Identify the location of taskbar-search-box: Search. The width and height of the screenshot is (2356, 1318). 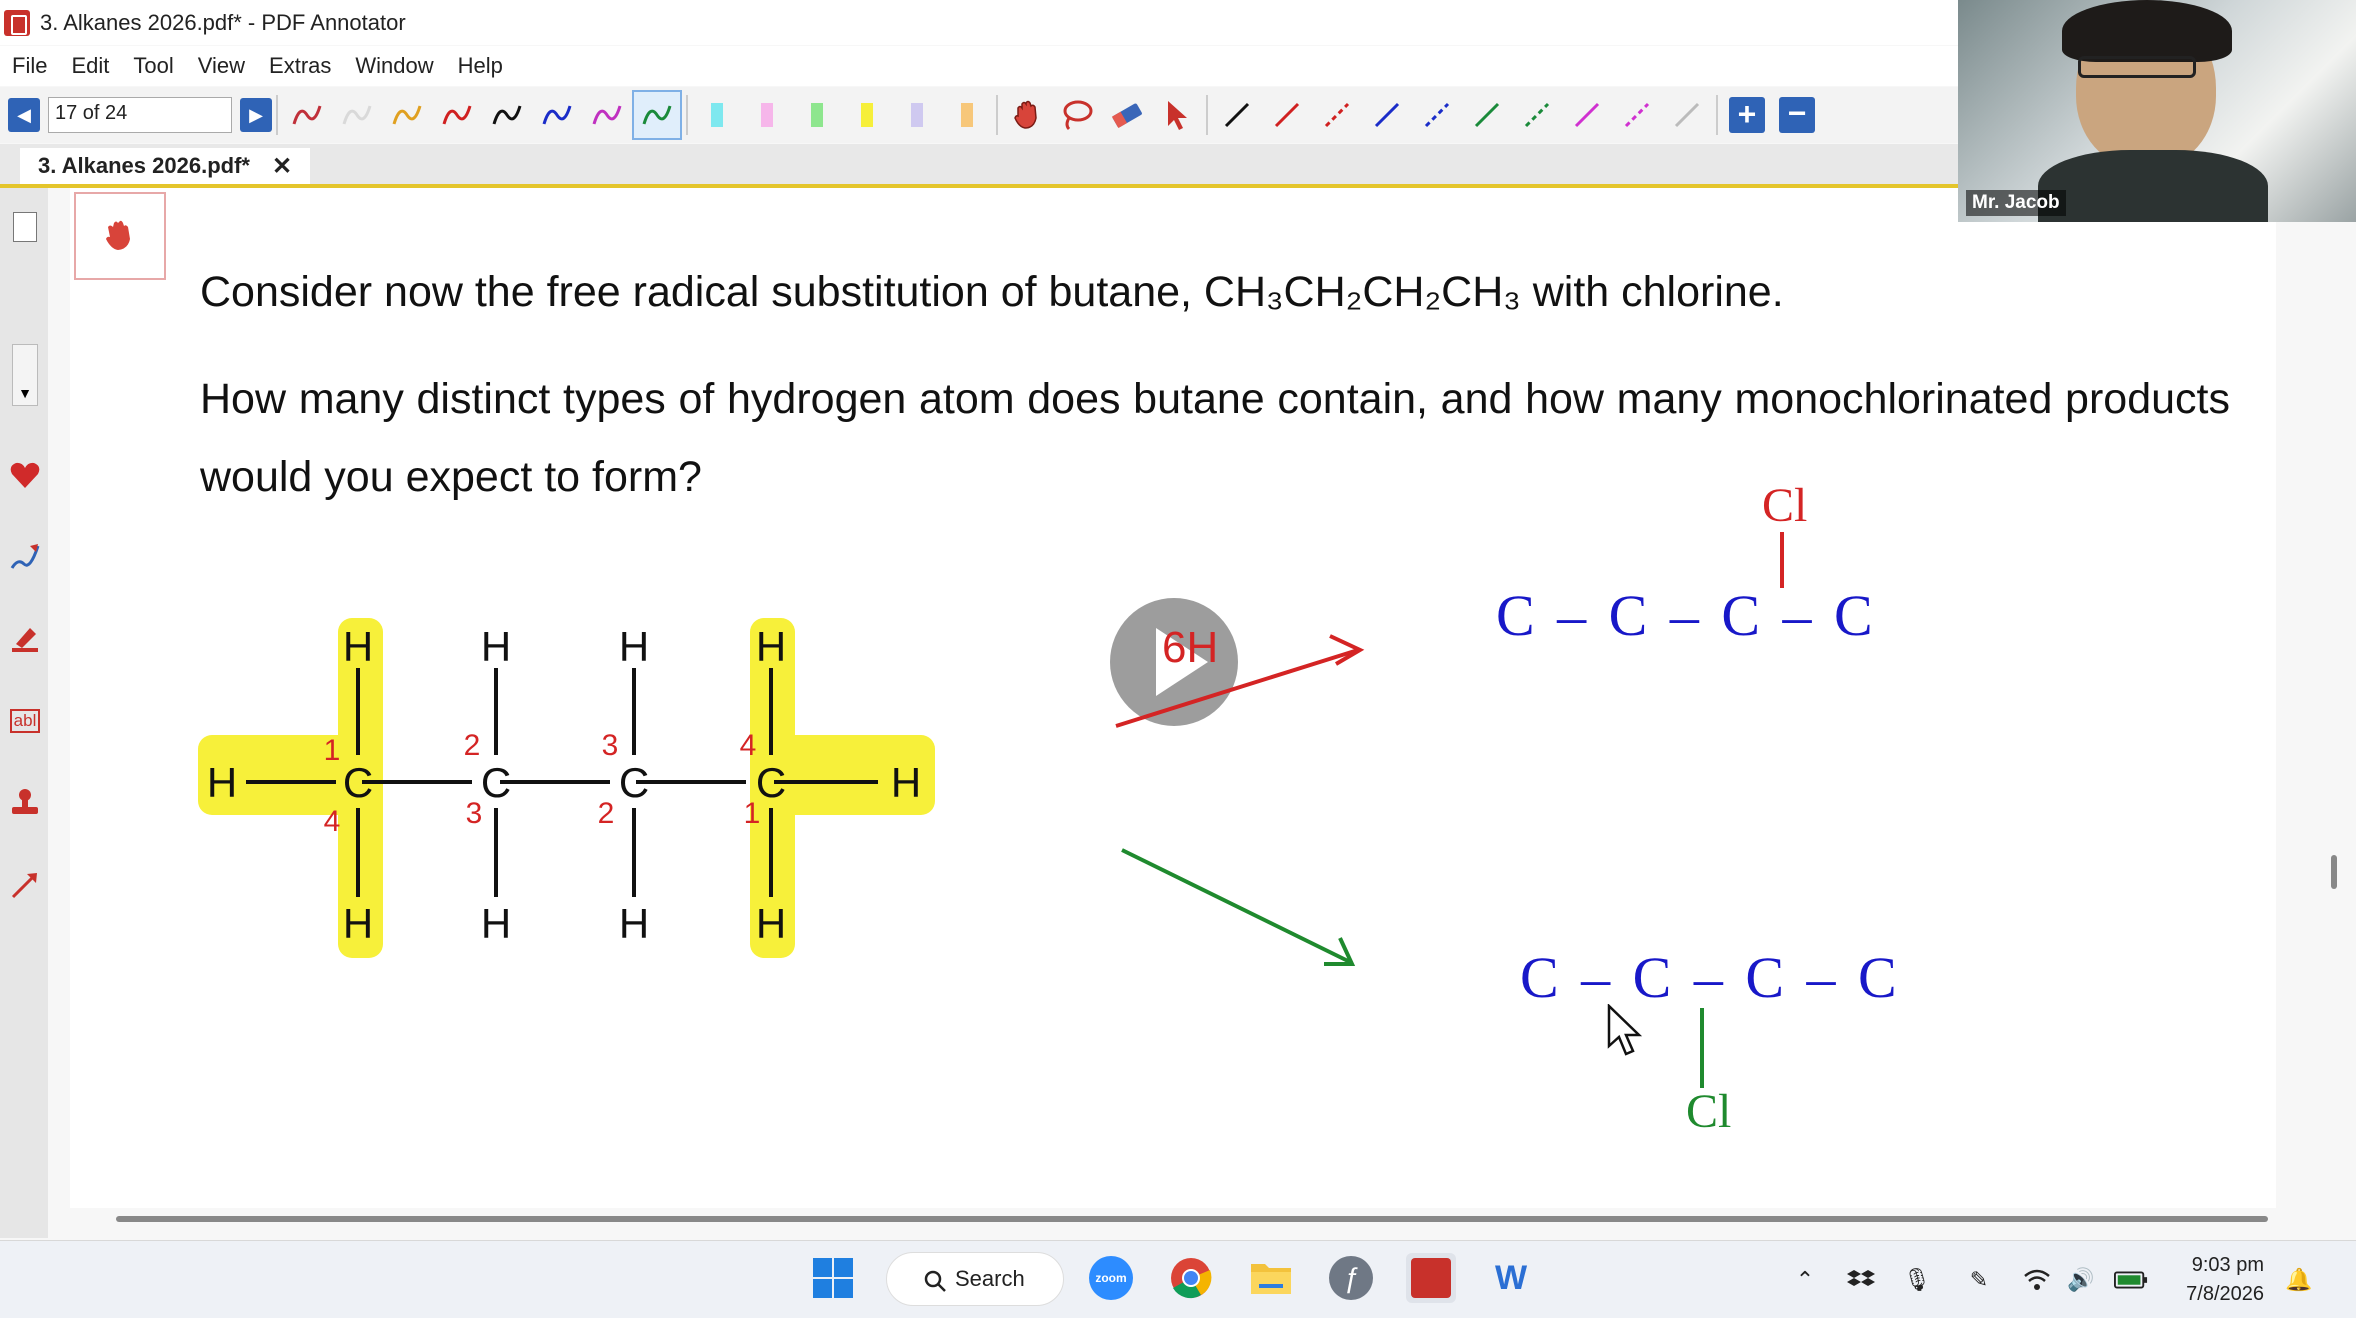
(975, 1279).